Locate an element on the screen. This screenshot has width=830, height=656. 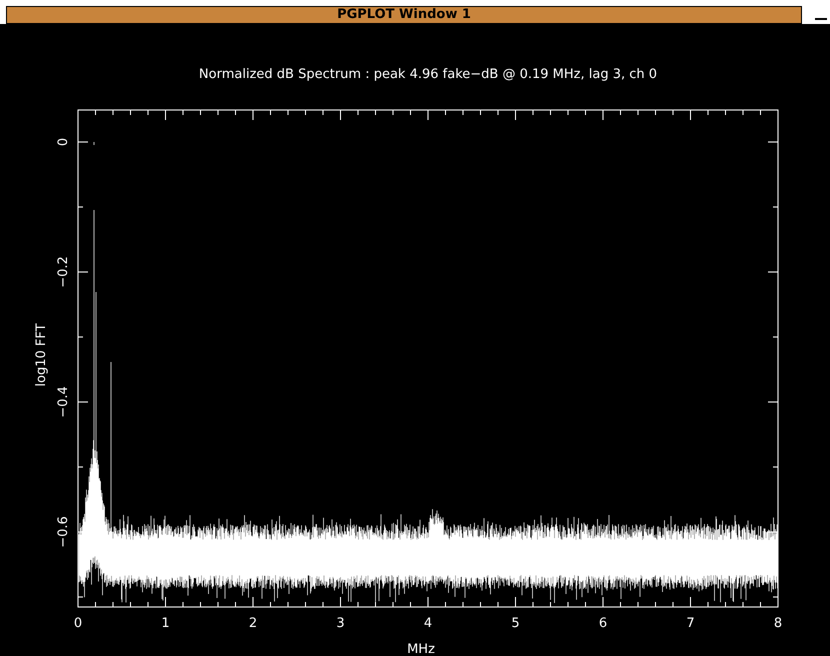
y-tick-label: −0.4 is located at coordinates (63, 402).